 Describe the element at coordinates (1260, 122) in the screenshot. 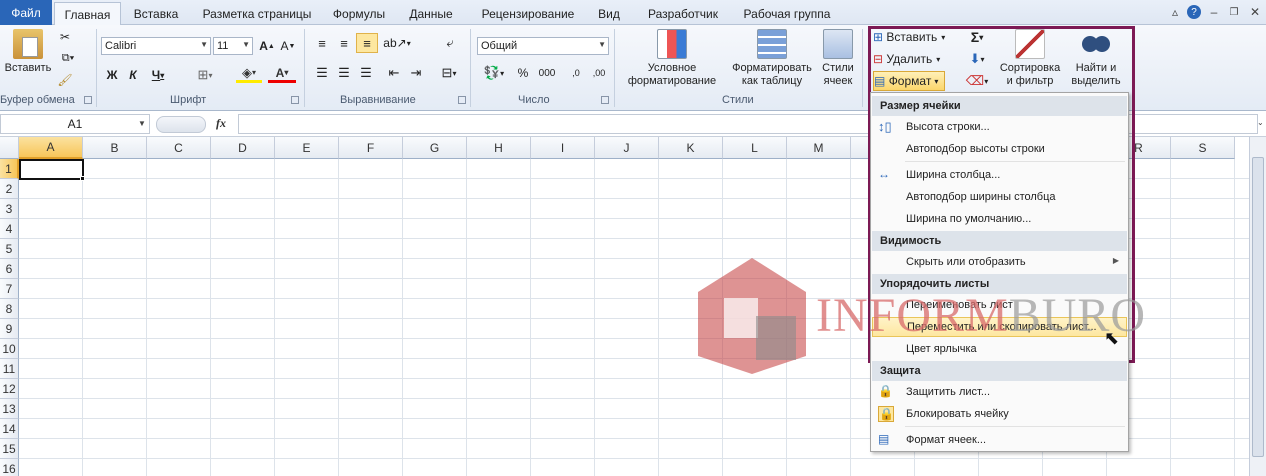

I see `expand-formula-icon: ⌄` at that location.